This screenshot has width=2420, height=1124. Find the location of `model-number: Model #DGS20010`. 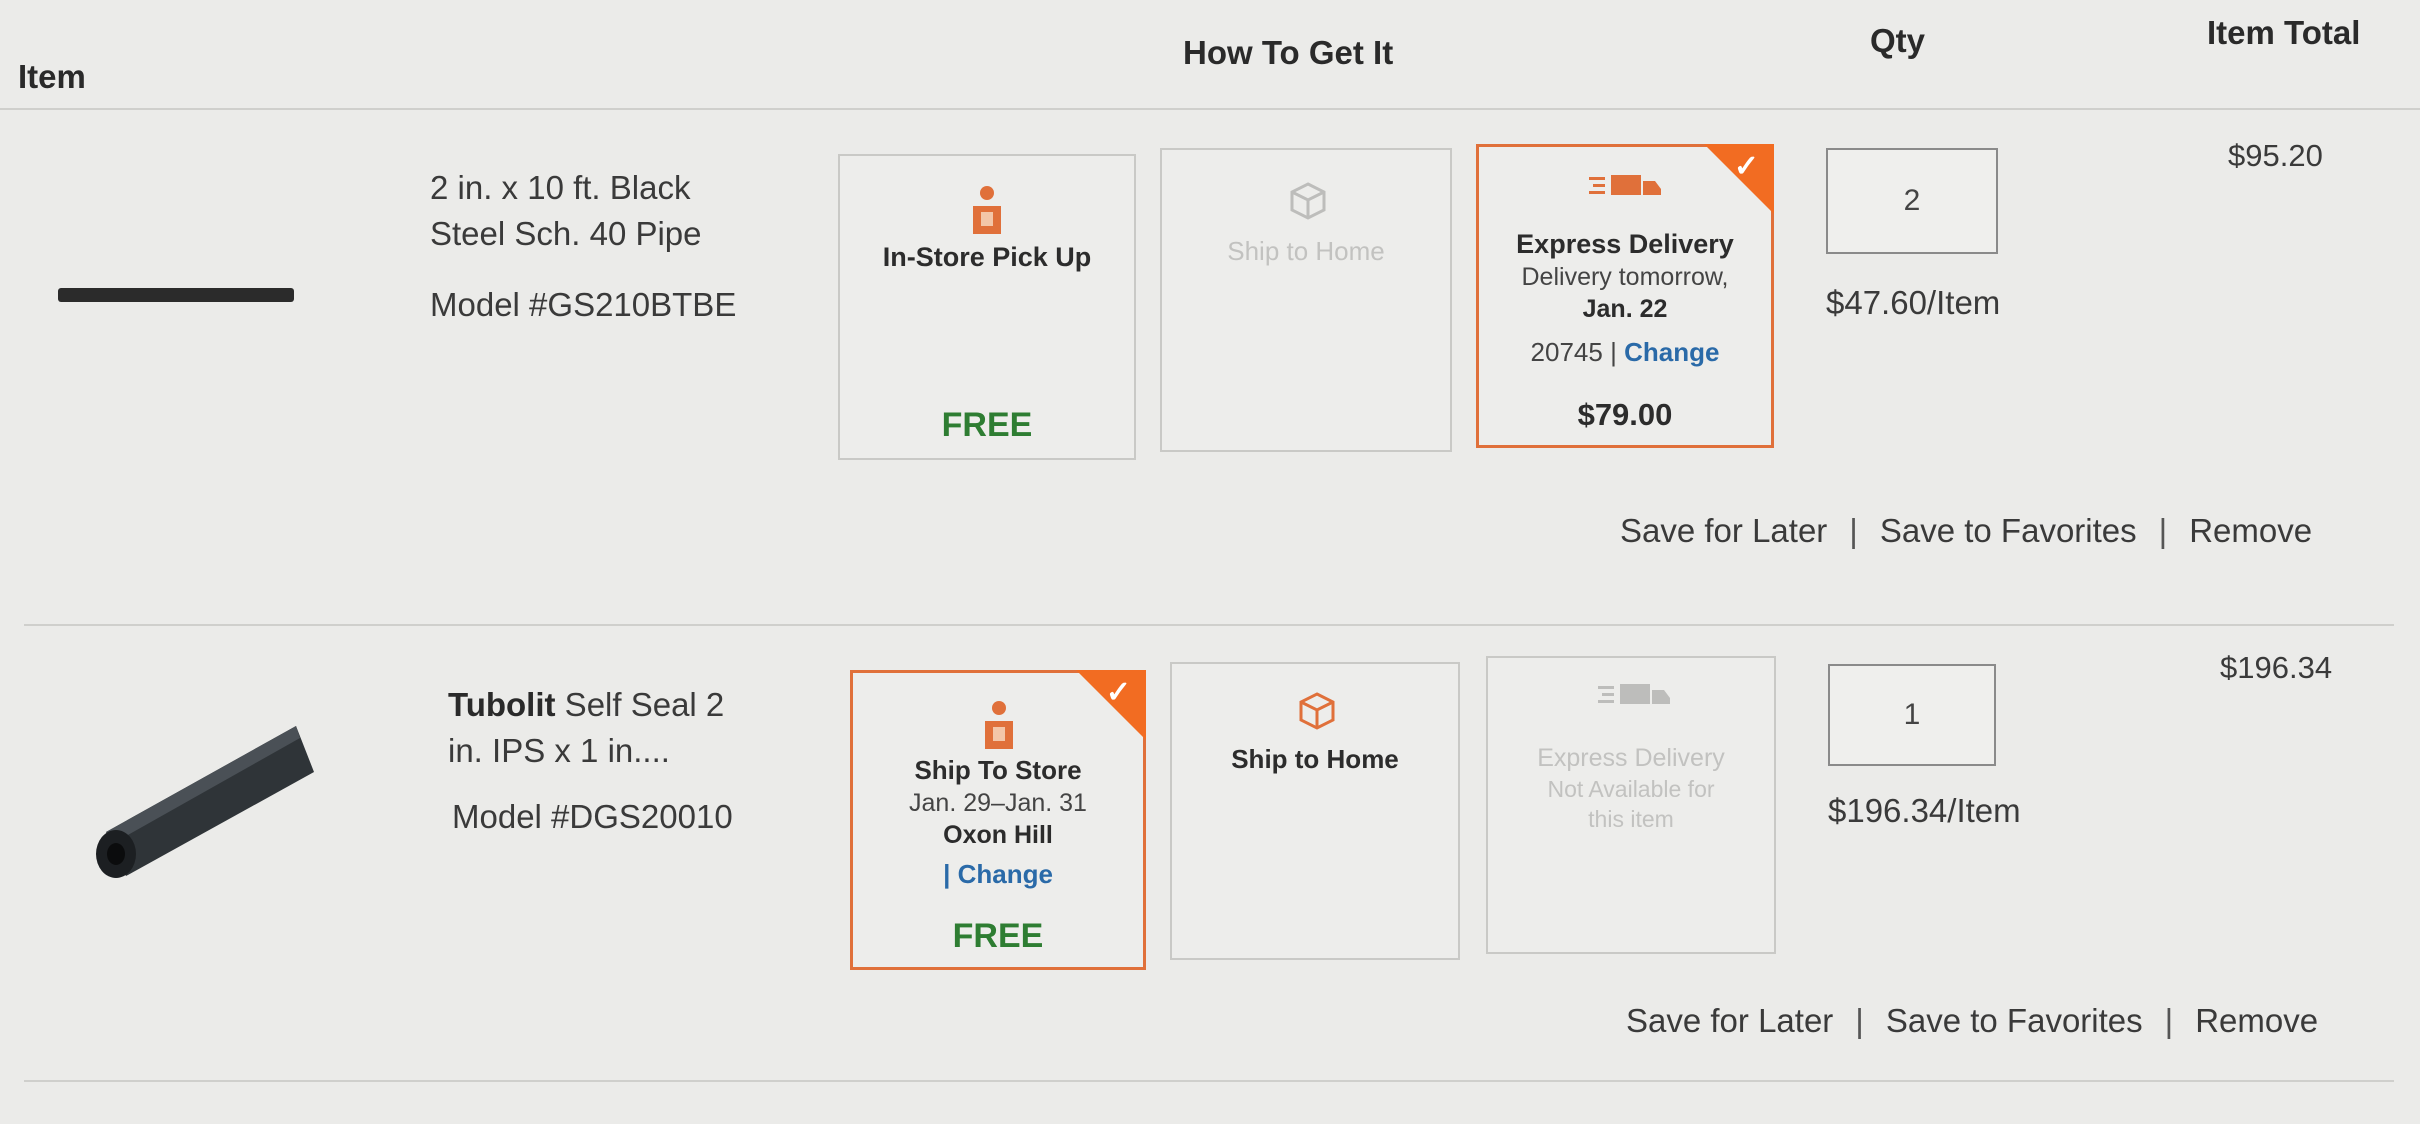

model-number: Model #DGS20010 is located at coordinates (592, 816).